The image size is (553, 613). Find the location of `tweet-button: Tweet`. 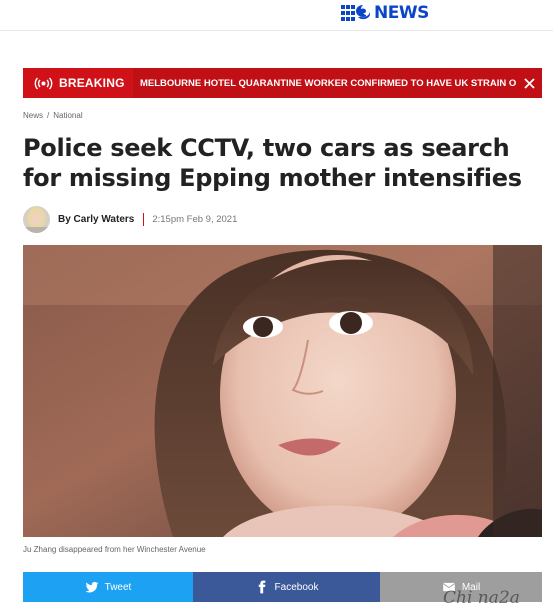

tweet-button: Tweet is located at coordinates (108, 587).